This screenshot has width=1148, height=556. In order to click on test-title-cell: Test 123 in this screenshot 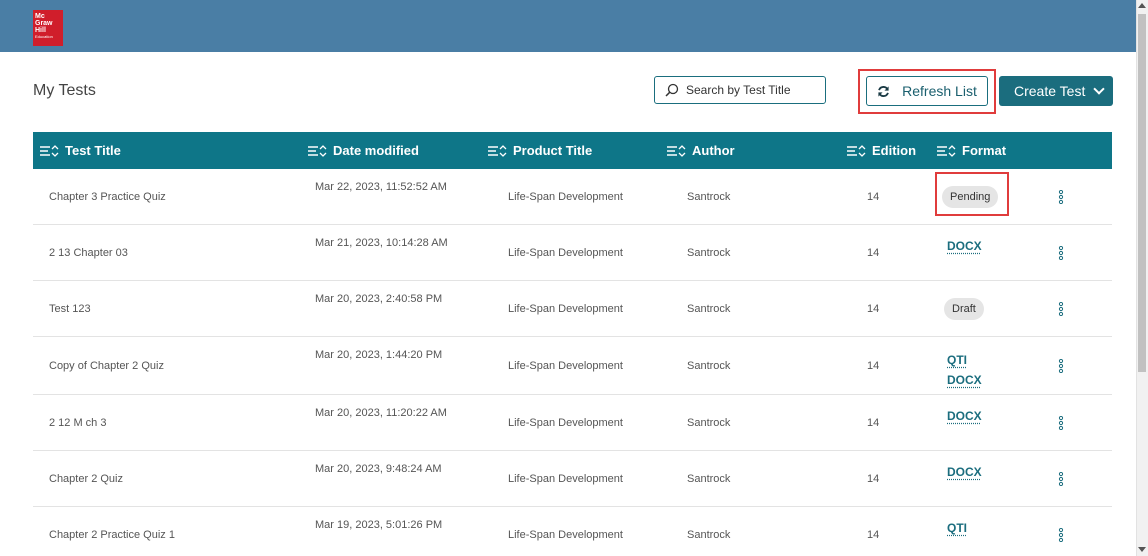, I will do `click(70, 308)`.